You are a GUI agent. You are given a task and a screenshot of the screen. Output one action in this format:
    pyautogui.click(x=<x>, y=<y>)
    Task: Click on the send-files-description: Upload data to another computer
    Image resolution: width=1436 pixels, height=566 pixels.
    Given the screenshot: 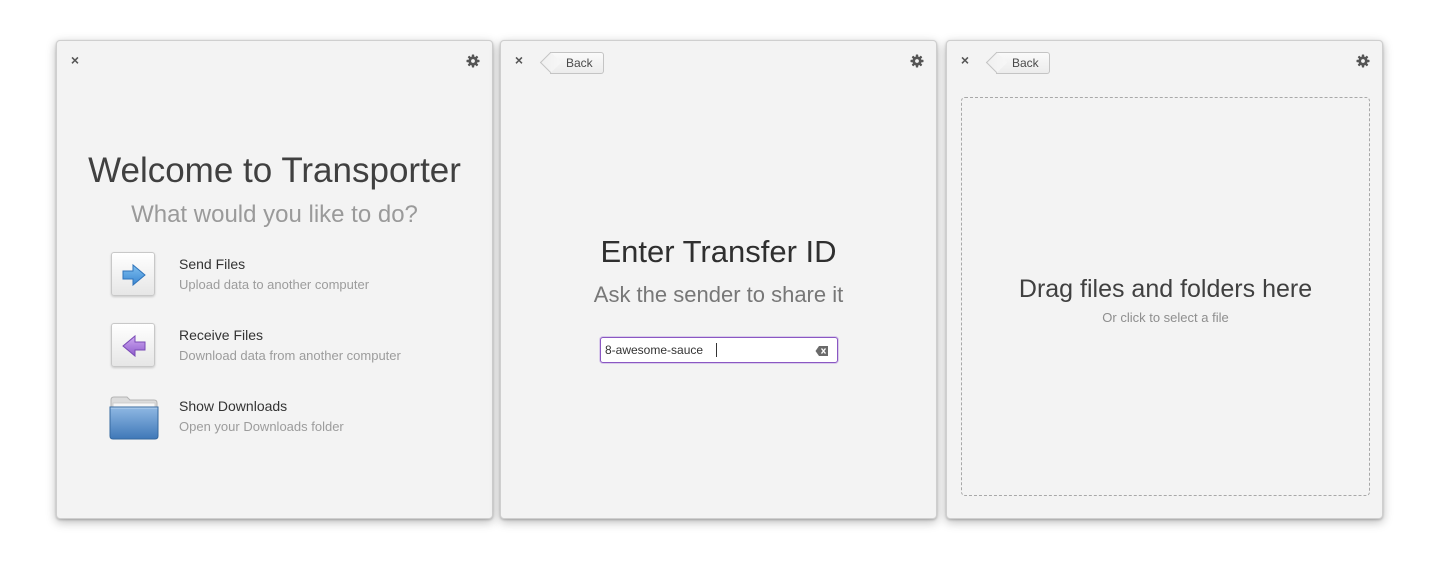 What is the action you would take?
    pyautogui.click(x=274, y=284)
    